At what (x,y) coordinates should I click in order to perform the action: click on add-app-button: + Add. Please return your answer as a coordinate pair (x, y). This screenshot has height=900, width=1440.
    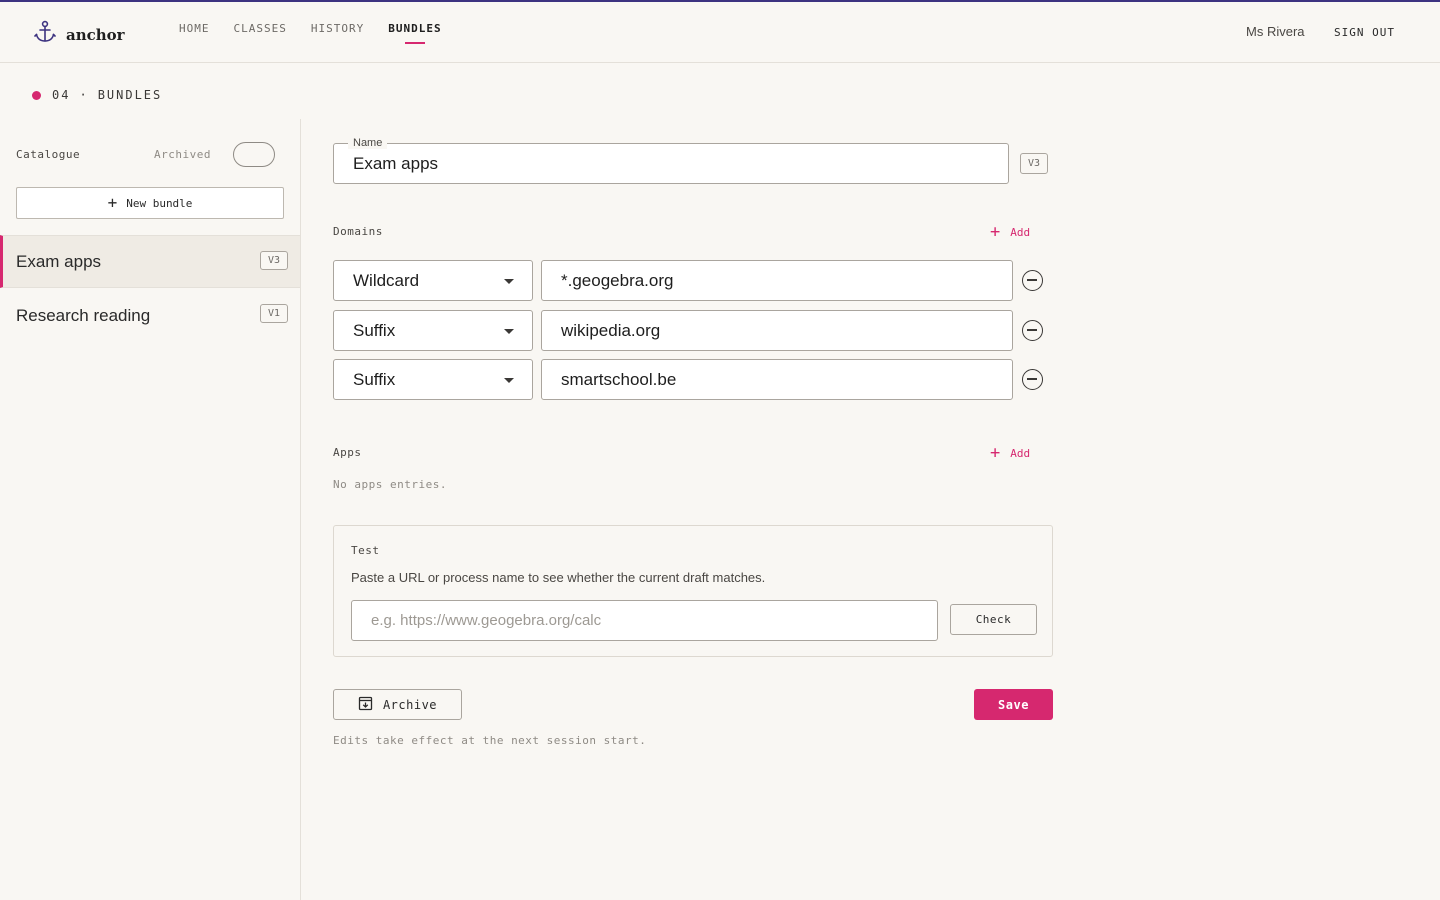
    Looking at the image, I should click on (1010, 453).